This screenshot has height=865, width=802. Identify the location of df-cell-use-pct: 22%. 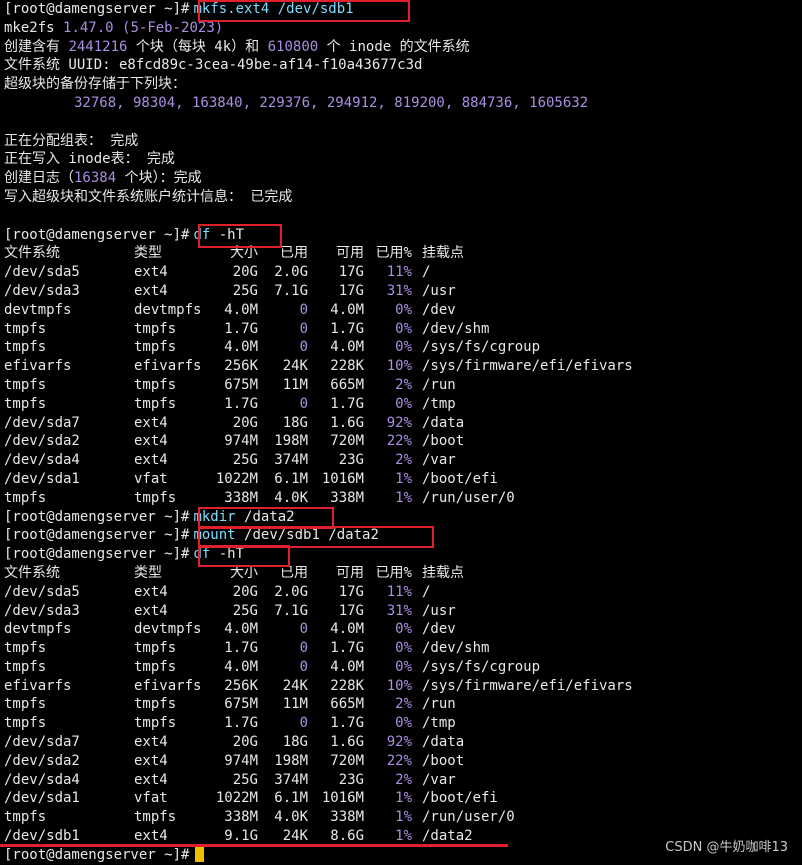
(399, 760).